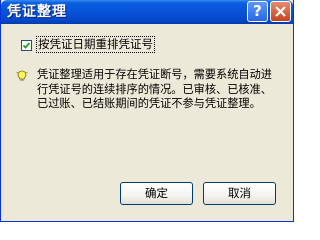 The width and height of the screenshot is (320, 240). I want to click on reorder-by-date-label: 按凭证日期重排凭证号, so click(95, 44).